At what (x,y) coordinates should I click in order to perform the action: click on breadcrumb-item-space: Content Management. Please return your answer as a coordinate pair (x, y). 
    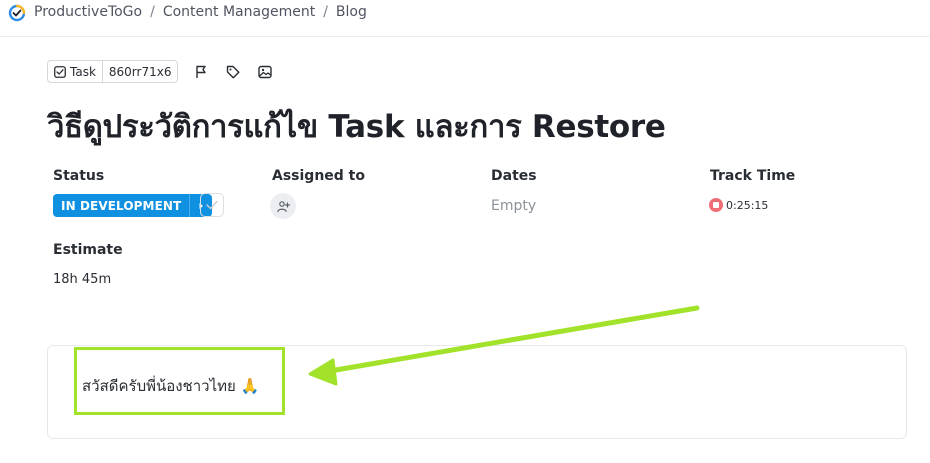
    Looking at the image, I should click on (239, 12).